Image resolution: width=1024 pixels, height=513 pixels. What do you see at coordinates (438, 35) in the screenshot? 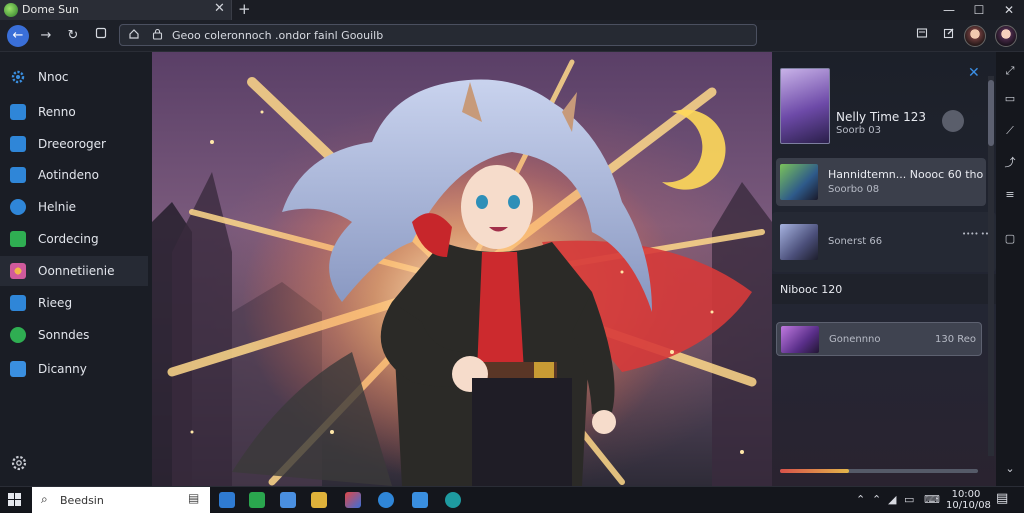
I see `address-bar: Geoo coleronnoch .ondor fainl Goouilb` at bounding box center [438, 35].